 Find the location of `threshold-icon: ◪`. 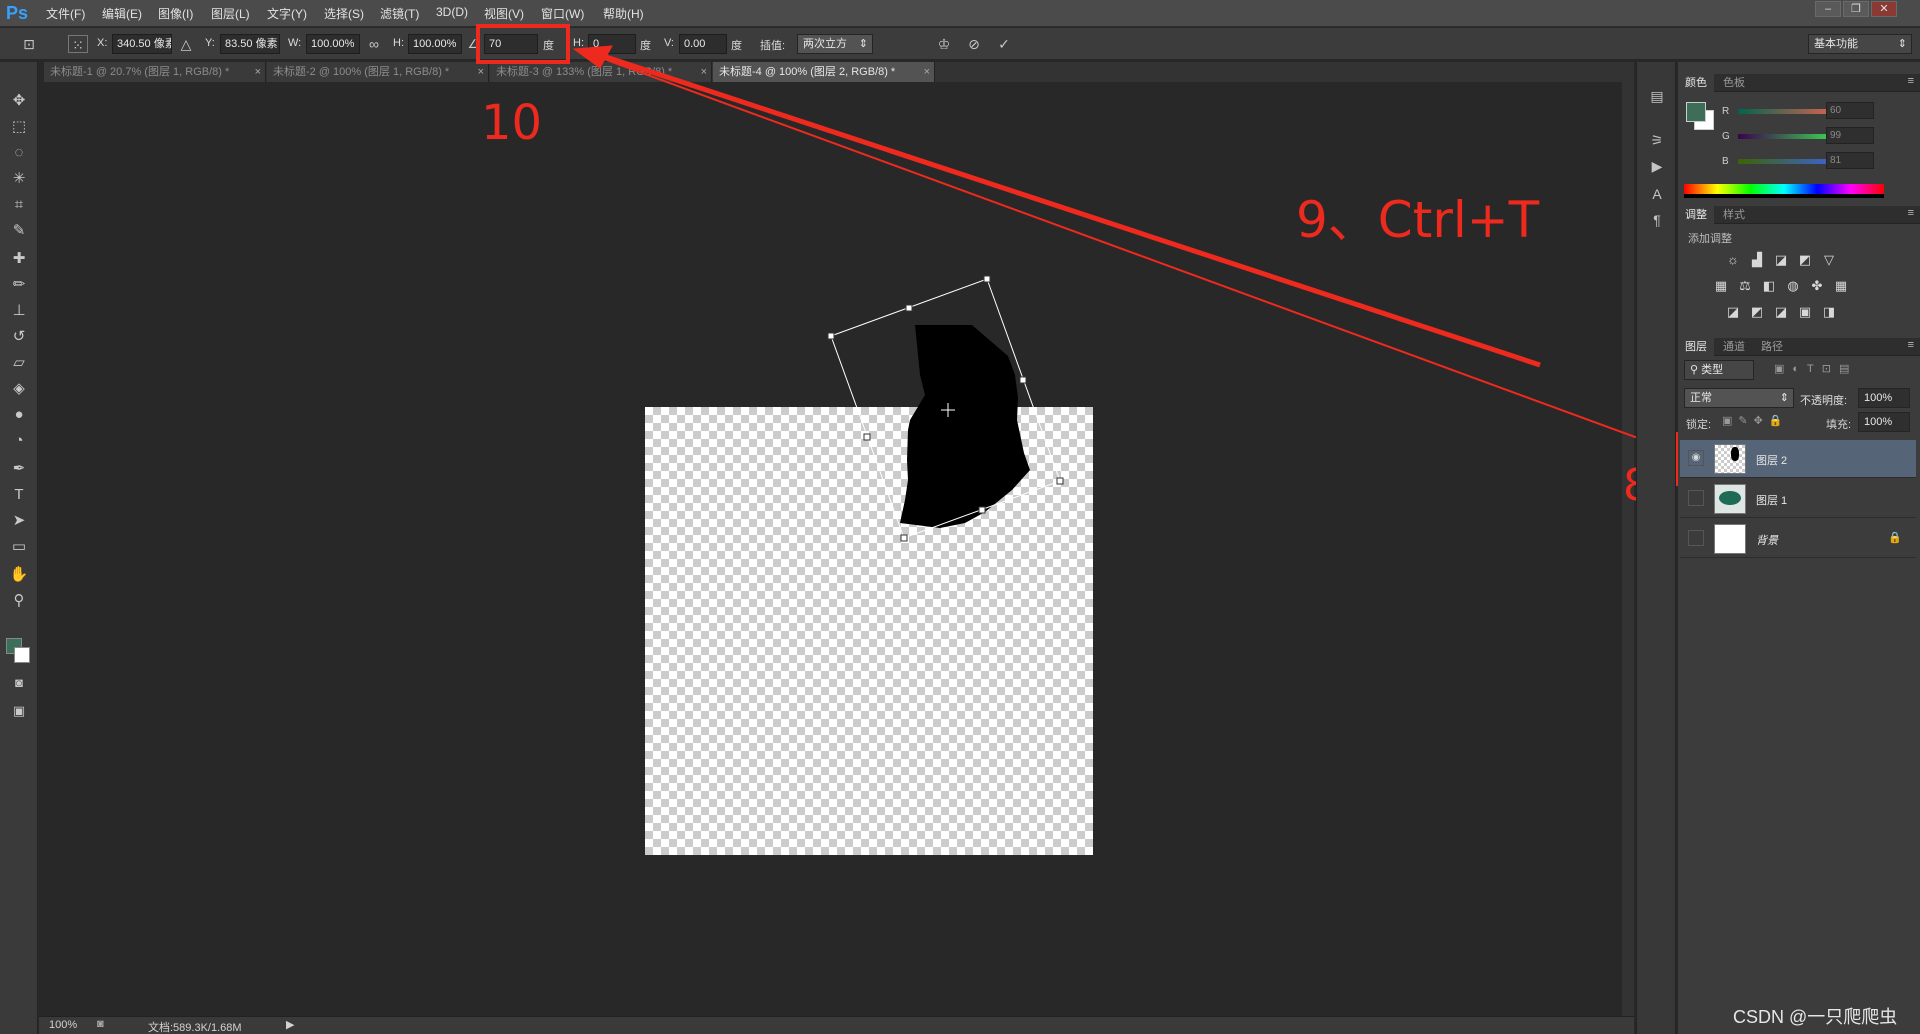

threshold-icon: ◪ is located at coordinates (1781, 312).